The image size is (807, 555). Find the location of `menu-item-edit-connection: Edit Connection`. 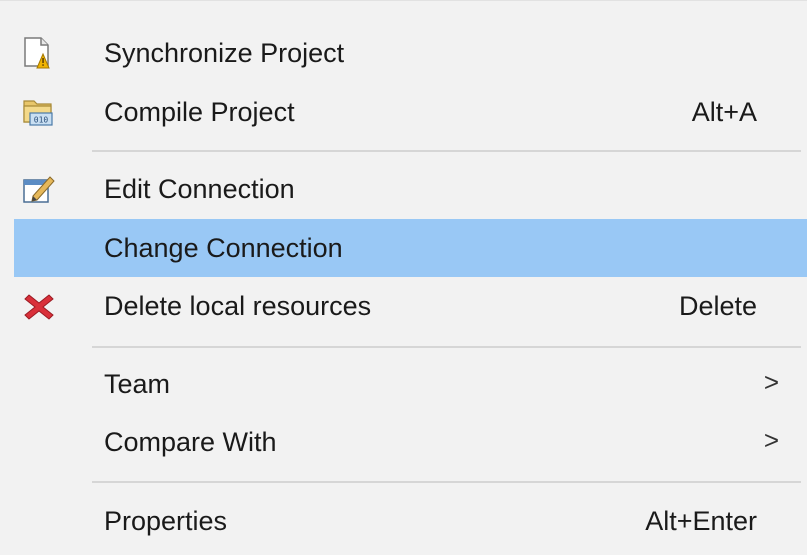

menu-item-edit-connection: Edit Connection is located at coordinates (410, 189).